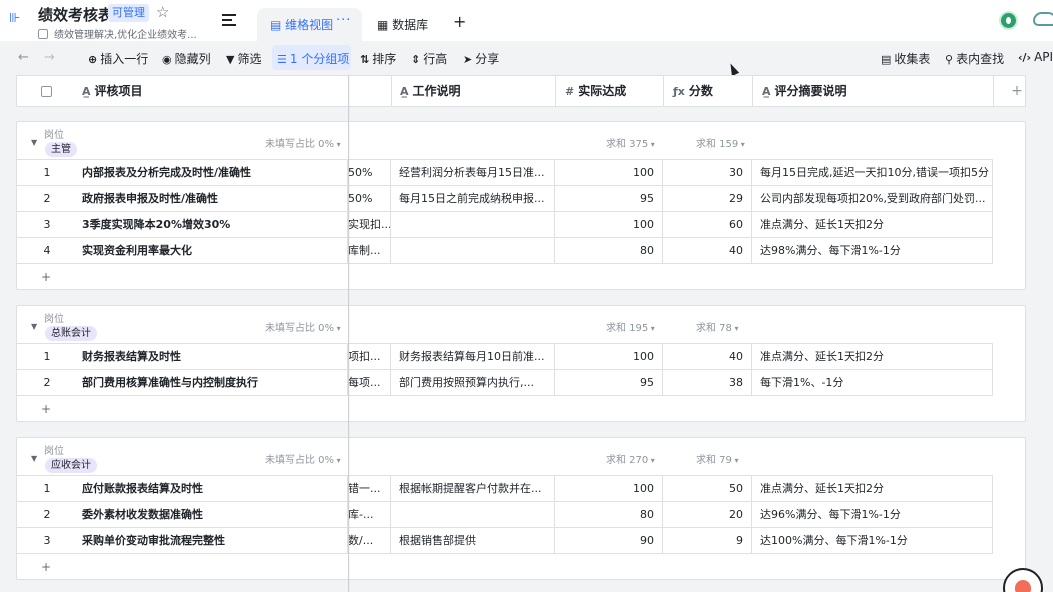 The height and width of the screenshot is (592, 1053). Describe the element at coordinates (212, 172) in the screenshot. I see `cell-item: 内部报表及分析完成及时性/准确性` at that location.